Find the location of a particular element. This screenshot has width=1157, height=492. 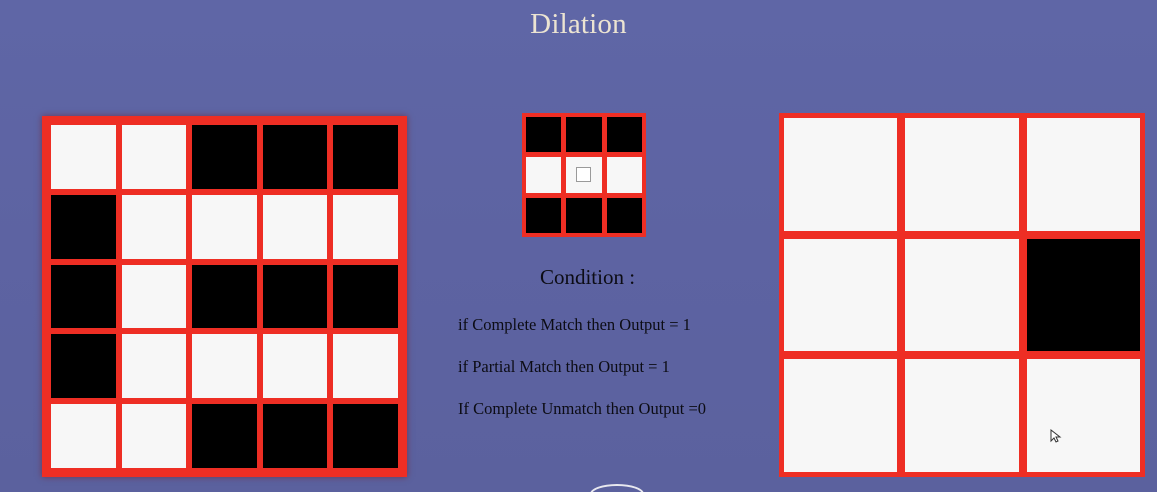

input-cell-r3-c2 is located at coordinates (224, 366).